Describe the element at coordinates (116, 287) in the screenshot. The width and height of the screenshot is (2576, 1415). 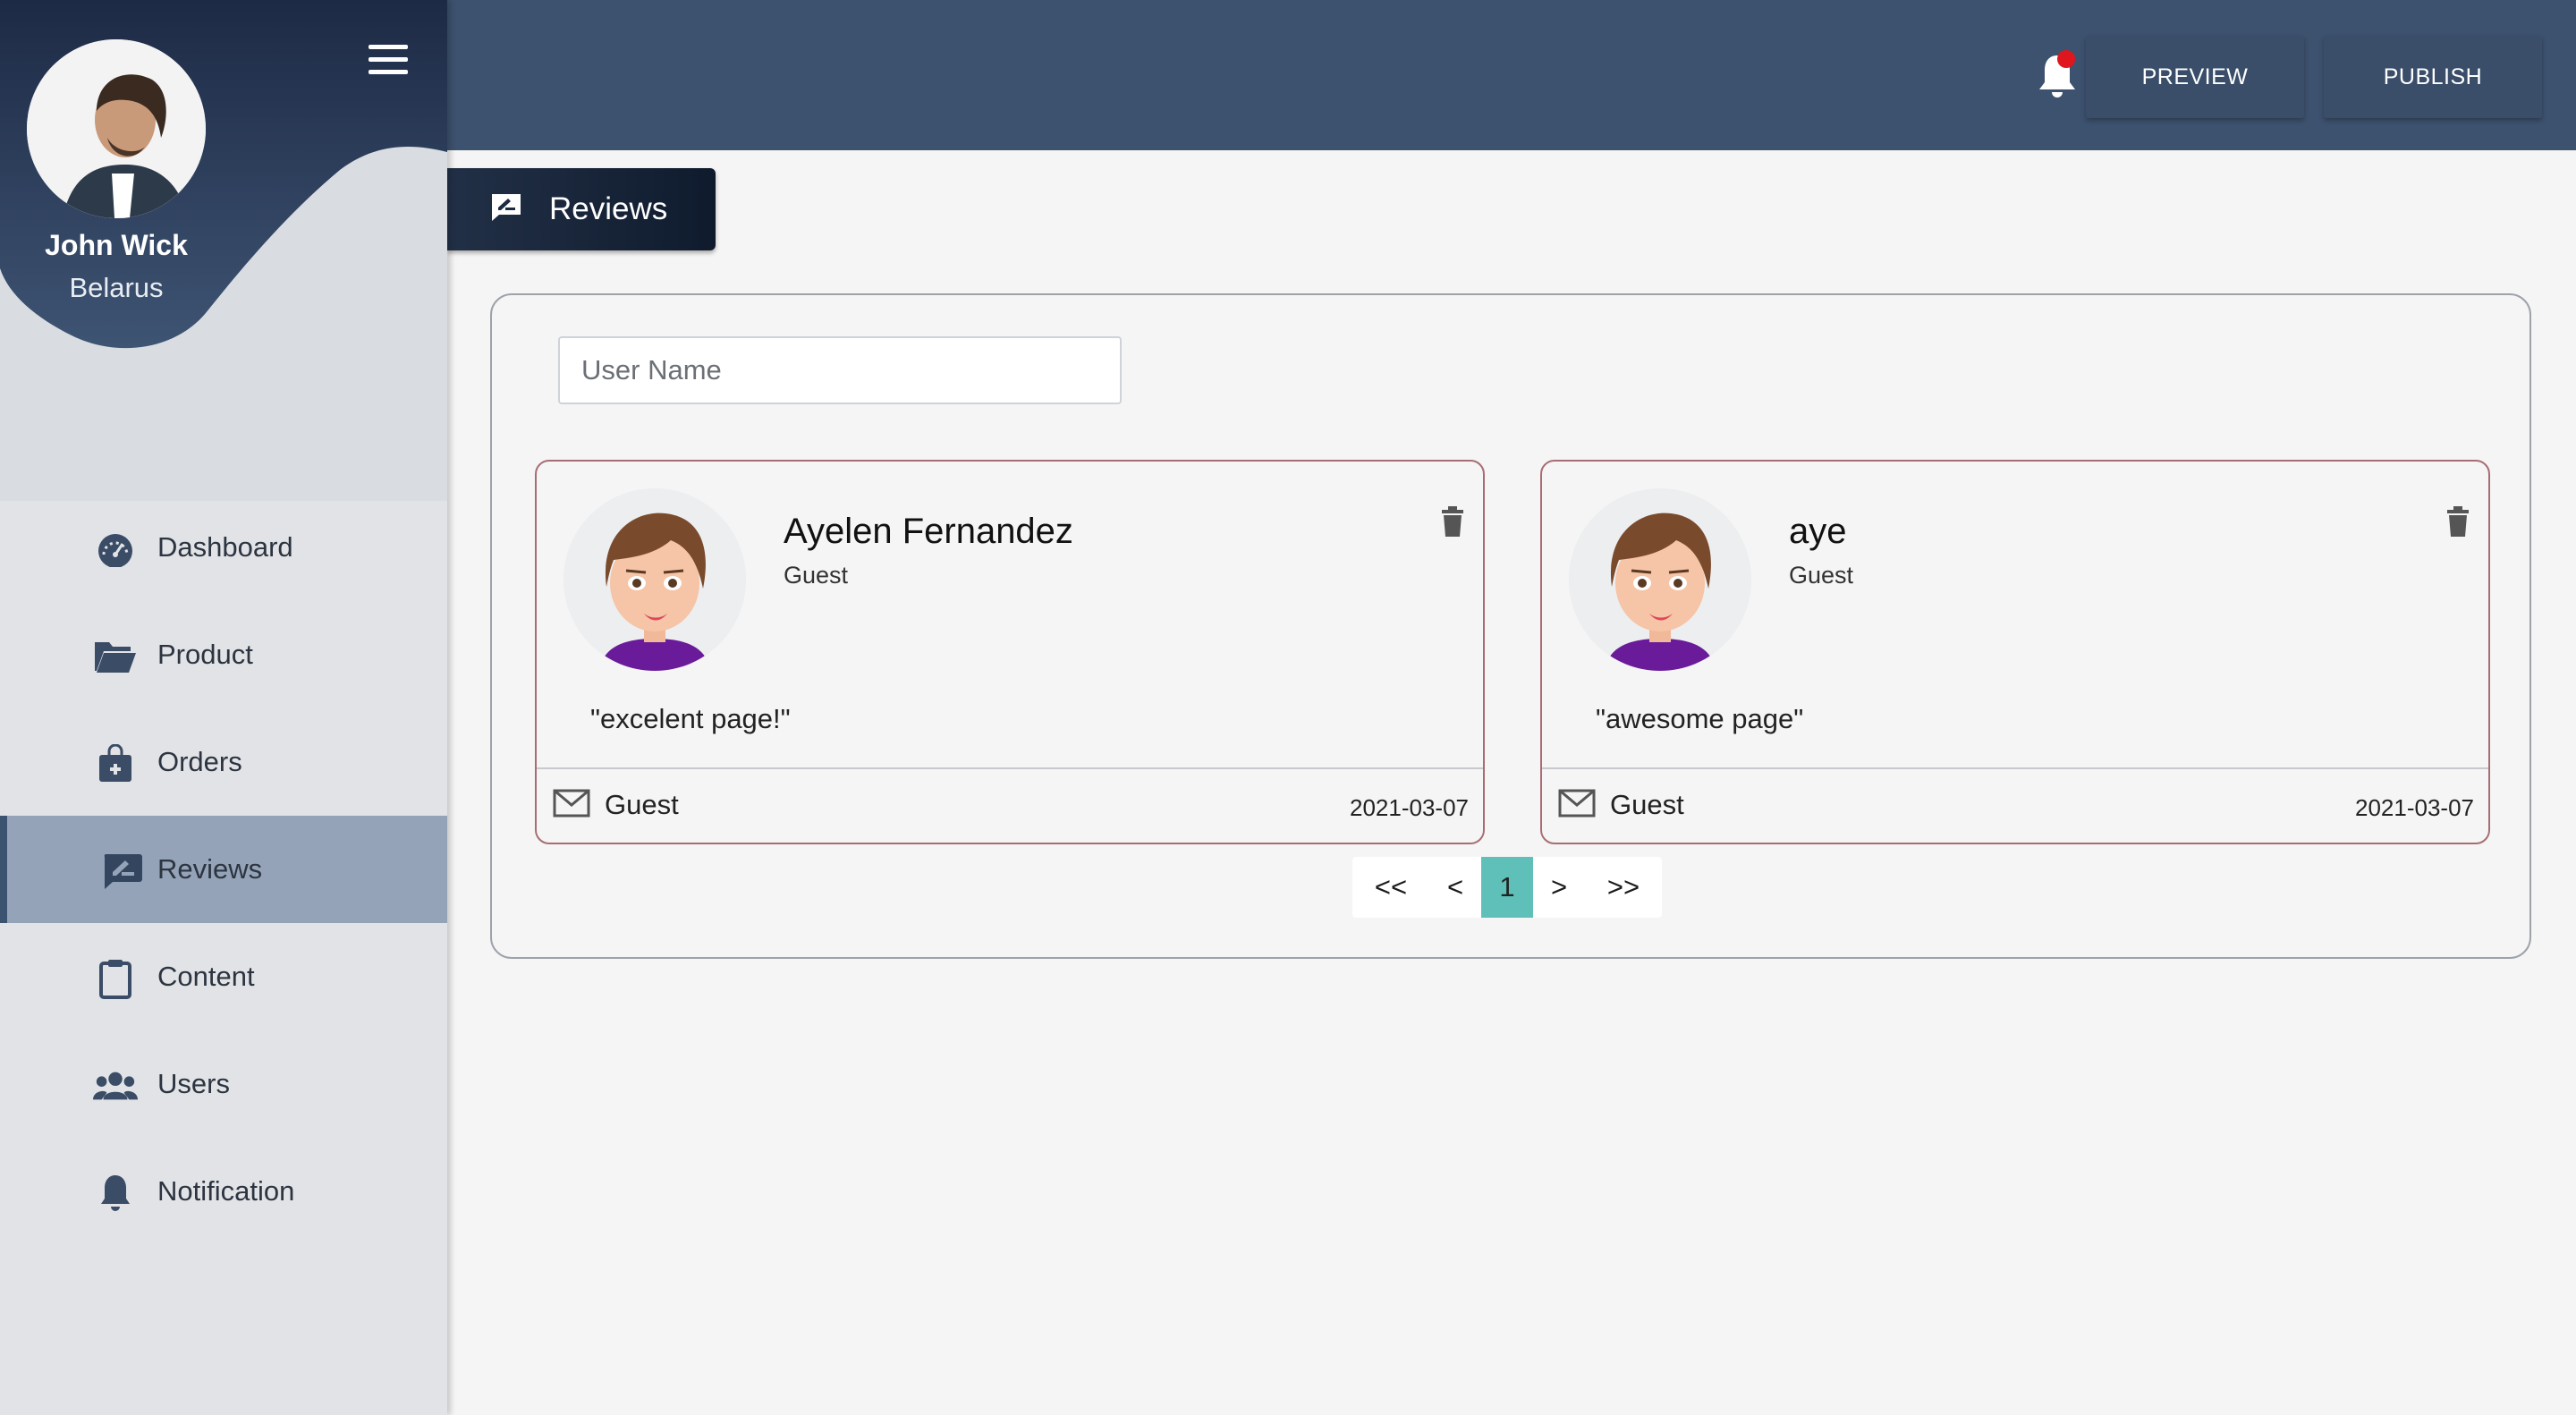
I see `profile-country: Belarus` at that location.